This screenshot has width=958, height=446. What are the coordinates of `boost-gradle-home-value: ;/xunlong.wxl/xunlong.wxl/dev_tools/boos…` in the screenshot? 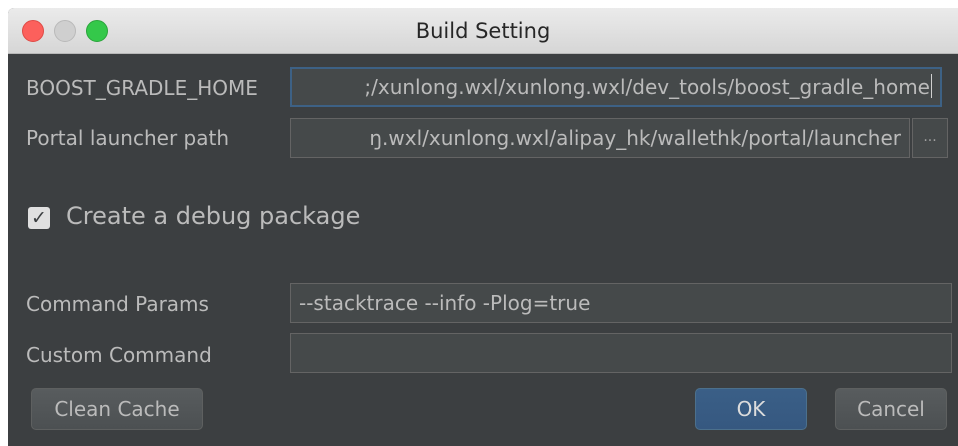 It's located at (647, 87).